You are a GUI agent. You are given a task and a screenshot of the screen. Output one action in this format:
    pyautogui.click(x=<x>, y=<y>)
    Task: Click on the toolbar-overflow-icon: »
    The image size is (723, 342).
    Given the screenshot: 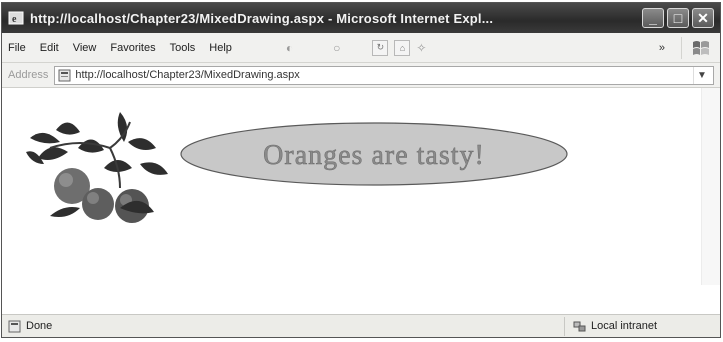 What is the action you would take?
    pyautogui.click(x=662, y=48)
    